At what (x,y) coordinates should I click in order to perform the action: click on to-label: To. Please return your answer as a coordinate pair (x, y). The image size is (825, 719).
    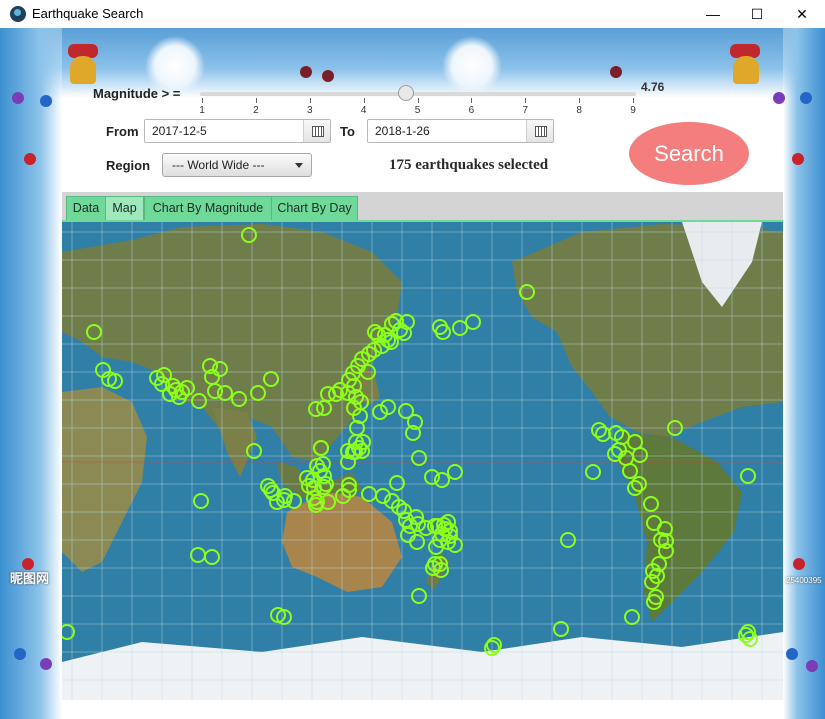
    Looking at the image, I should click on (347, 131).